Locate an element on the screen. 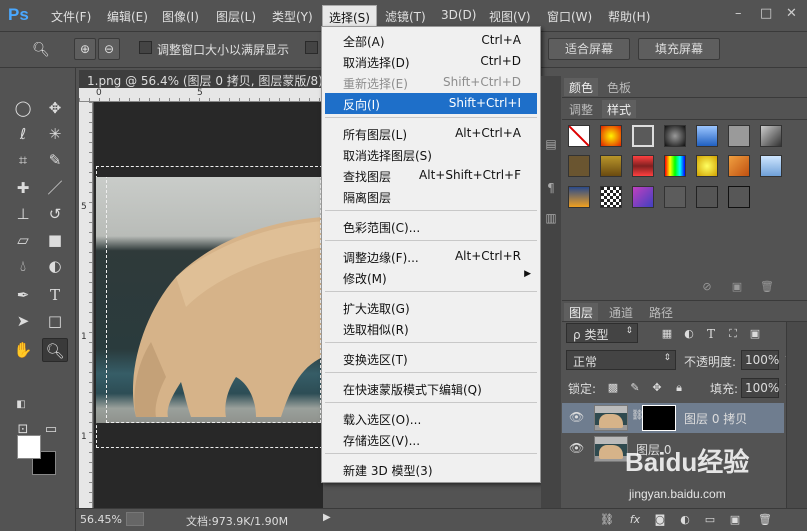 This screenshot has width=807, height=531. menu-select-all: 全部(A) Ctrl+A is located at coordinates (431, 40).